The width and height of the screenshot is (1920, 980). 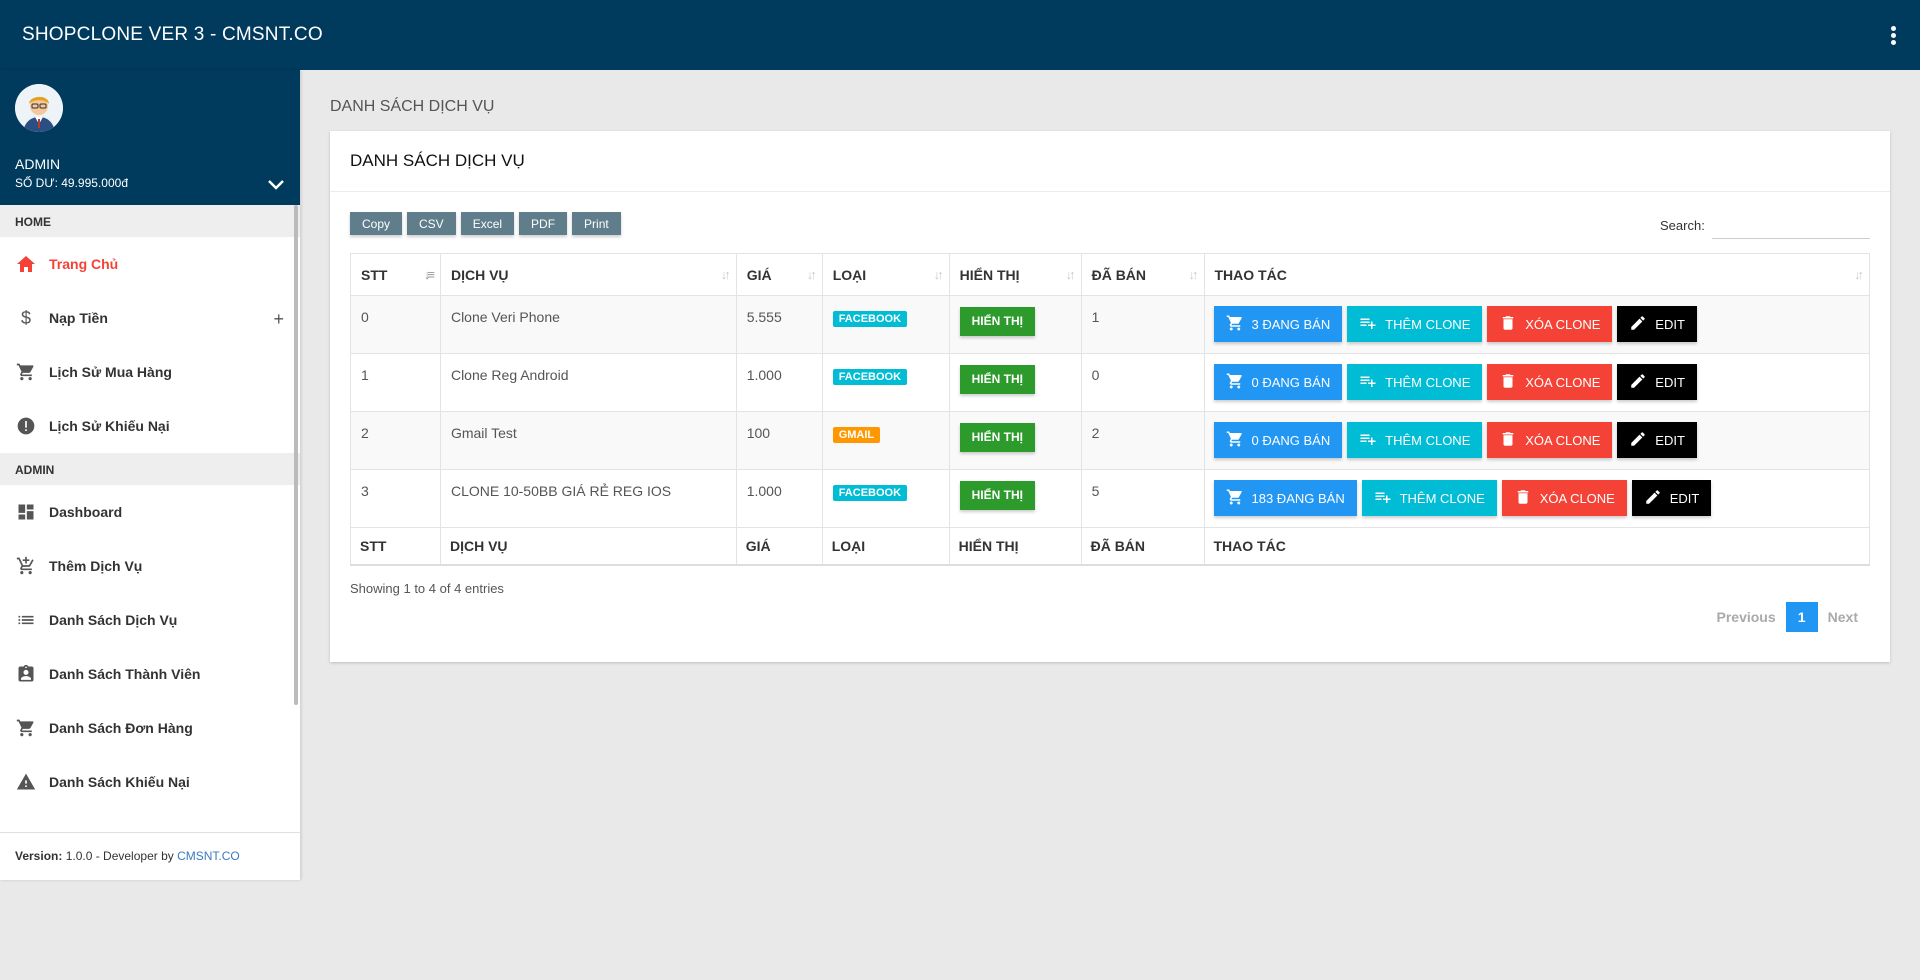 I want to click on dashboard-icon, so click(x=26, y=512).